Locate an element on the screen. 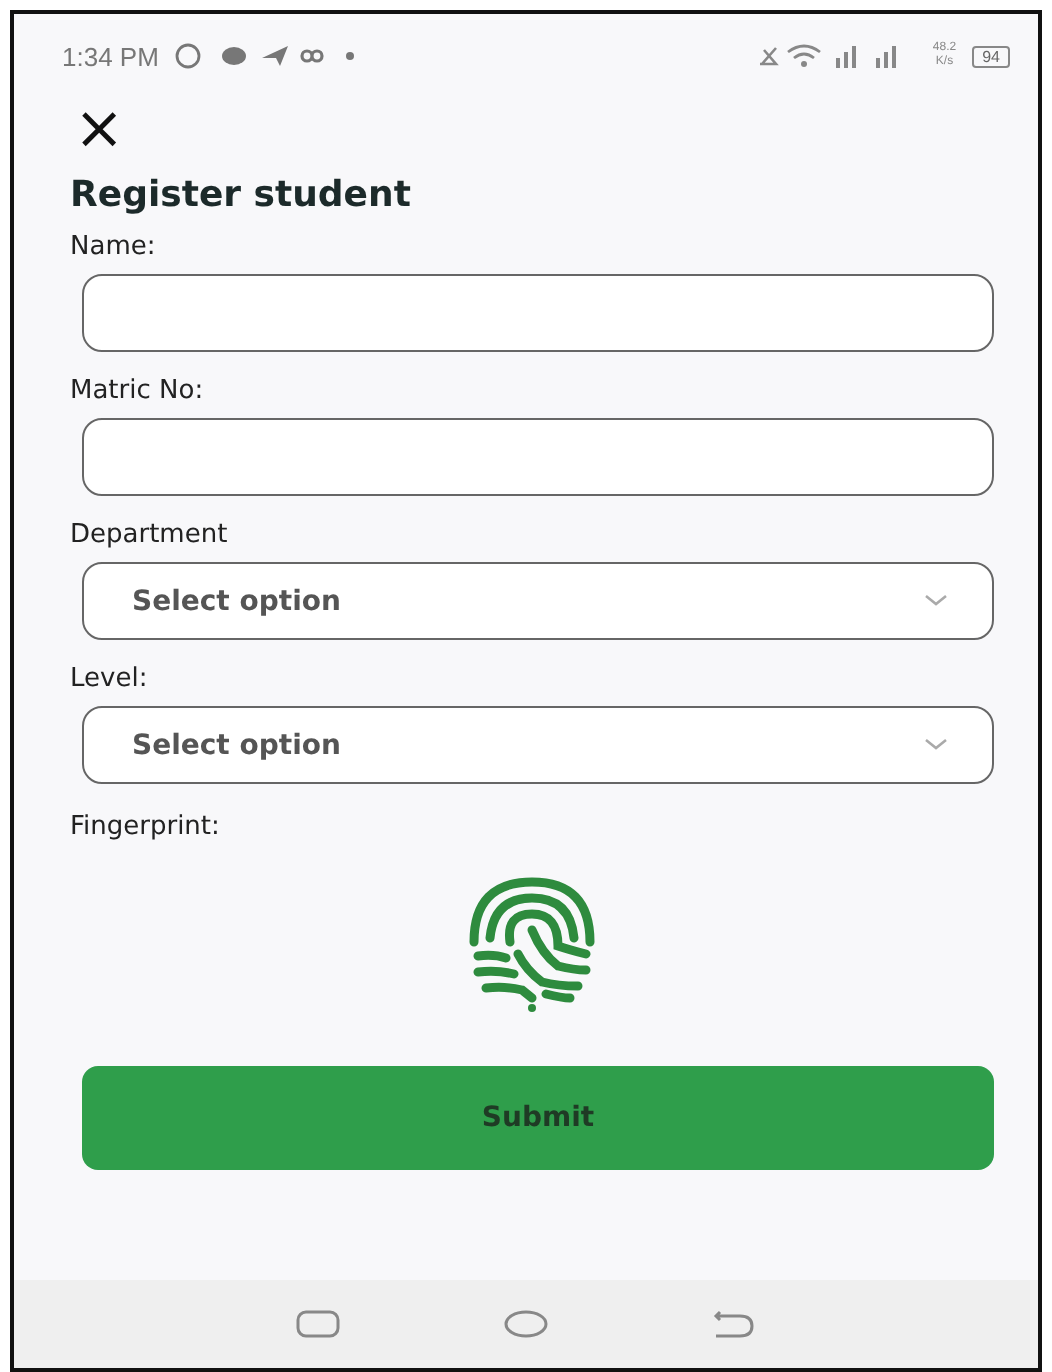  field-label: Level: is located at coordinates (110, 679).